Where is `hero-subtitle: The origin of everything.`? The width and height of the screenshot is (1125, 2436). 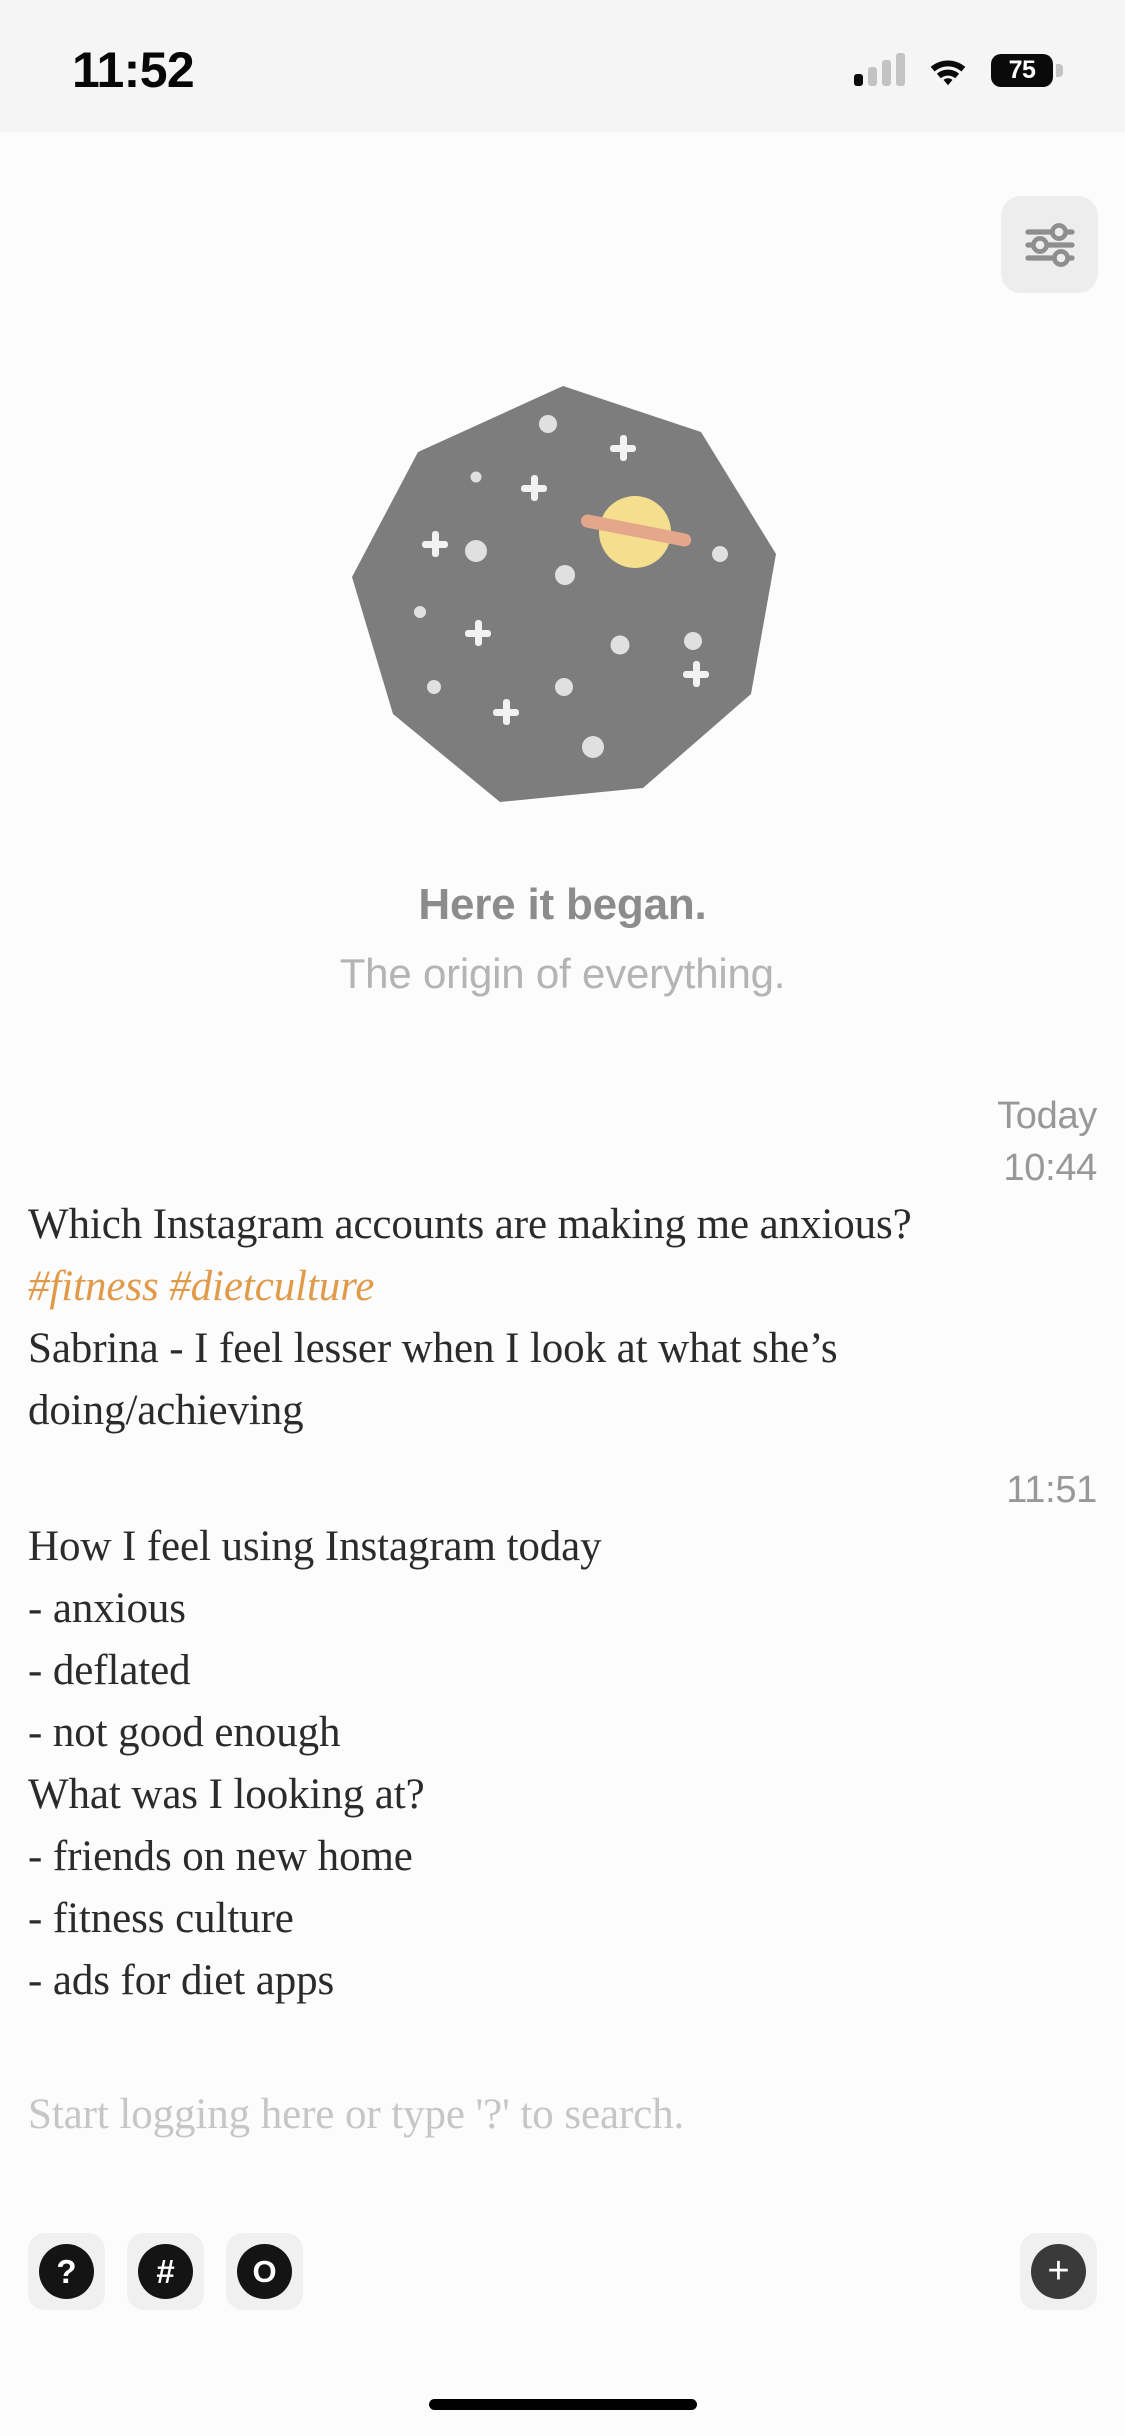
hero-subtitle: The origin of everything. is located at coordinates (562, 973).